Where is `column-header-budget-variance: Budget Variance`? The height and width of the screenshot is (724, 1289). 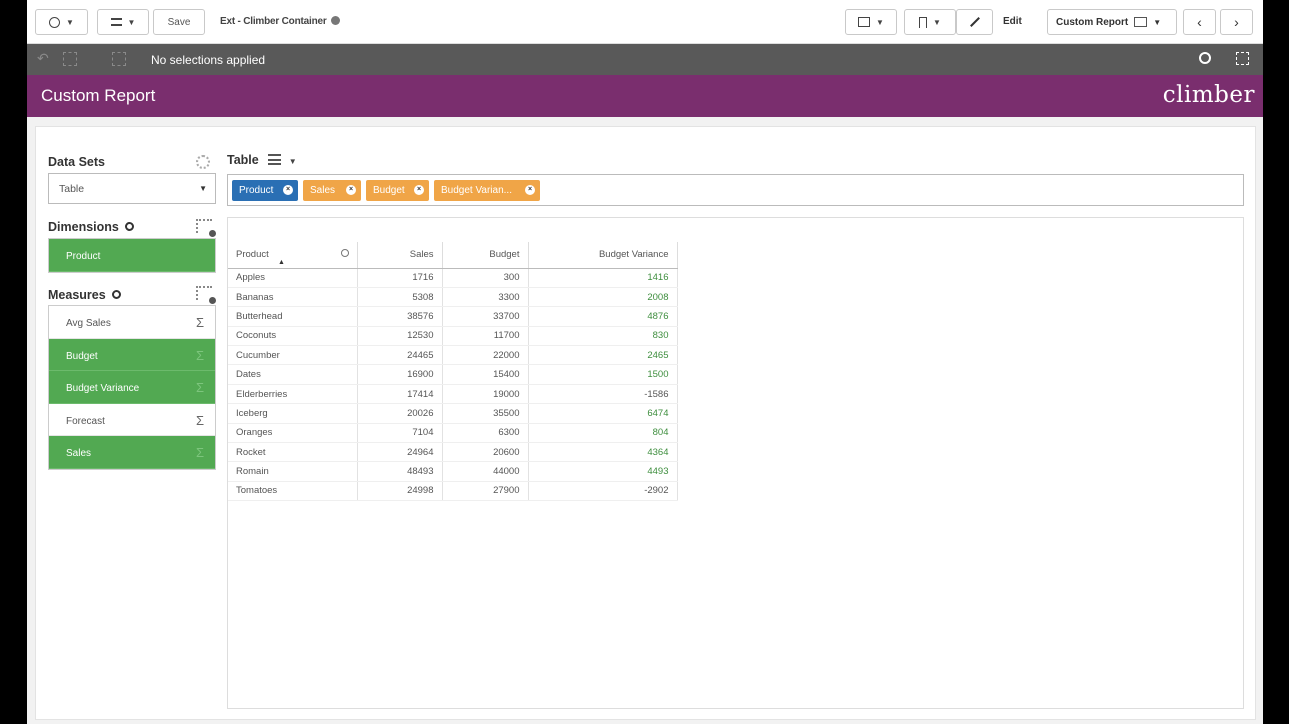 column-header-budget-variance: Budget Variance is located at coordinates (603, 255).